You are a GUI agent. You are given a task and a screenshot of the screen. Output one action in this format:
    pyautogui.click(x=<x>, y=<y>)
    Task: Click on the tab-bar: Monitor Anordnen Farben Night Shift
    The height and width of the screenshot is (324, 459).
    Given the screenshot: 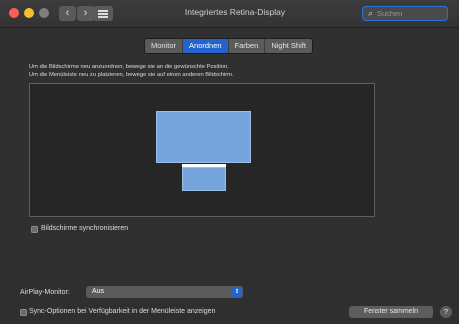 What is the action you would take?
    pyautogui.click(x=228, y=46)
    